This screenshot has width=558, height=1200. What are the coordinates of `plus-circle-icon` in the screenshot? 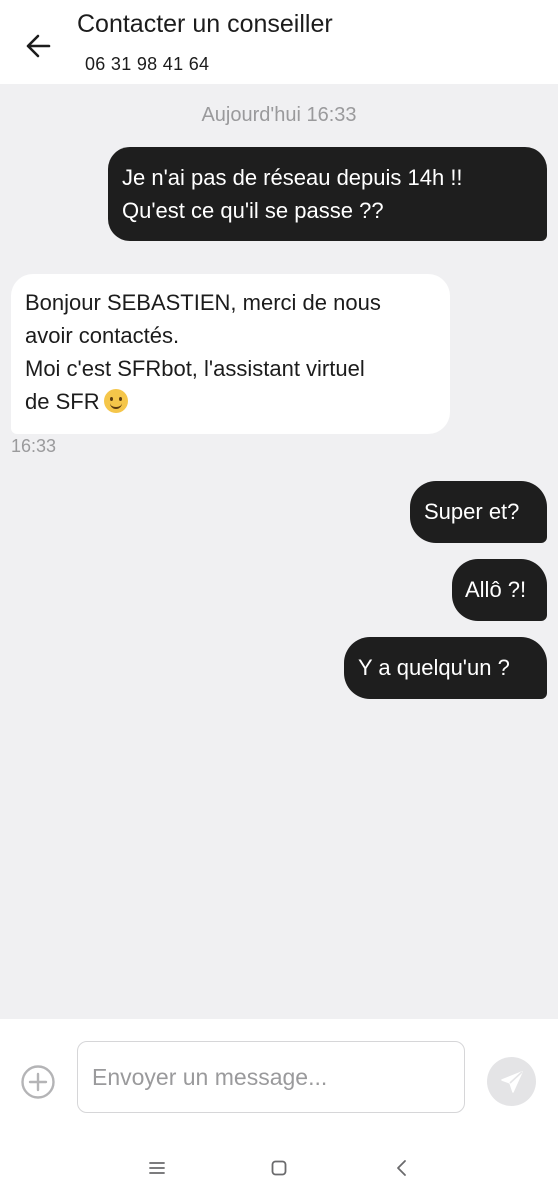 It's located at (38, 1082).